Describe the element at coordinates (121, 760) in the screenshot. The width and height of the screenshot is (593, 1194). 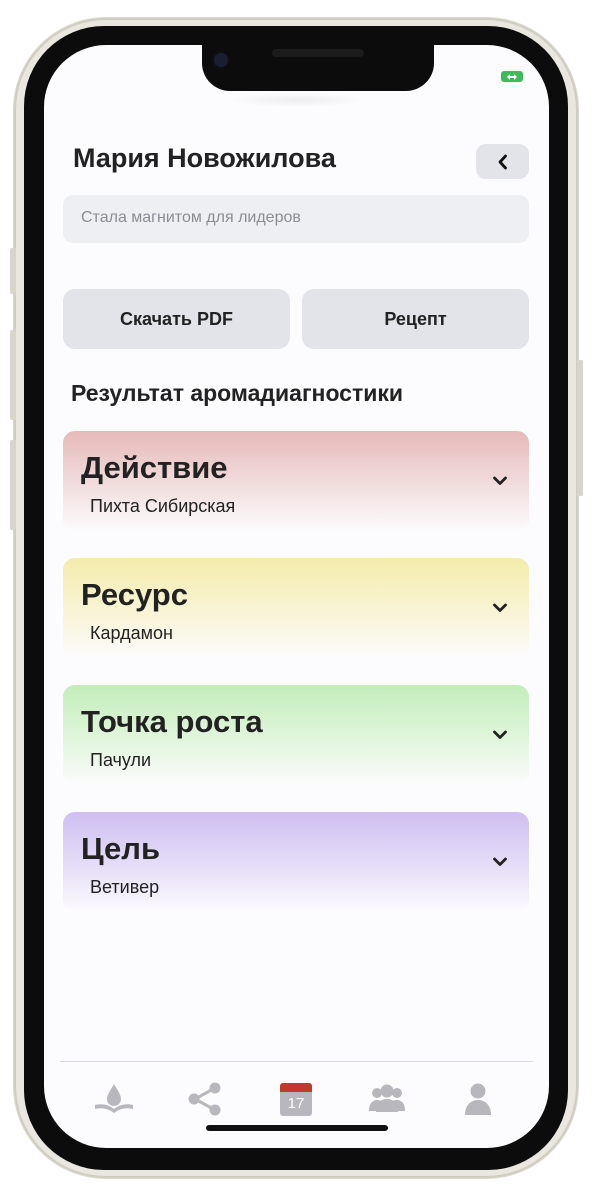
I see `card-subtitle: Пачули` at that location.